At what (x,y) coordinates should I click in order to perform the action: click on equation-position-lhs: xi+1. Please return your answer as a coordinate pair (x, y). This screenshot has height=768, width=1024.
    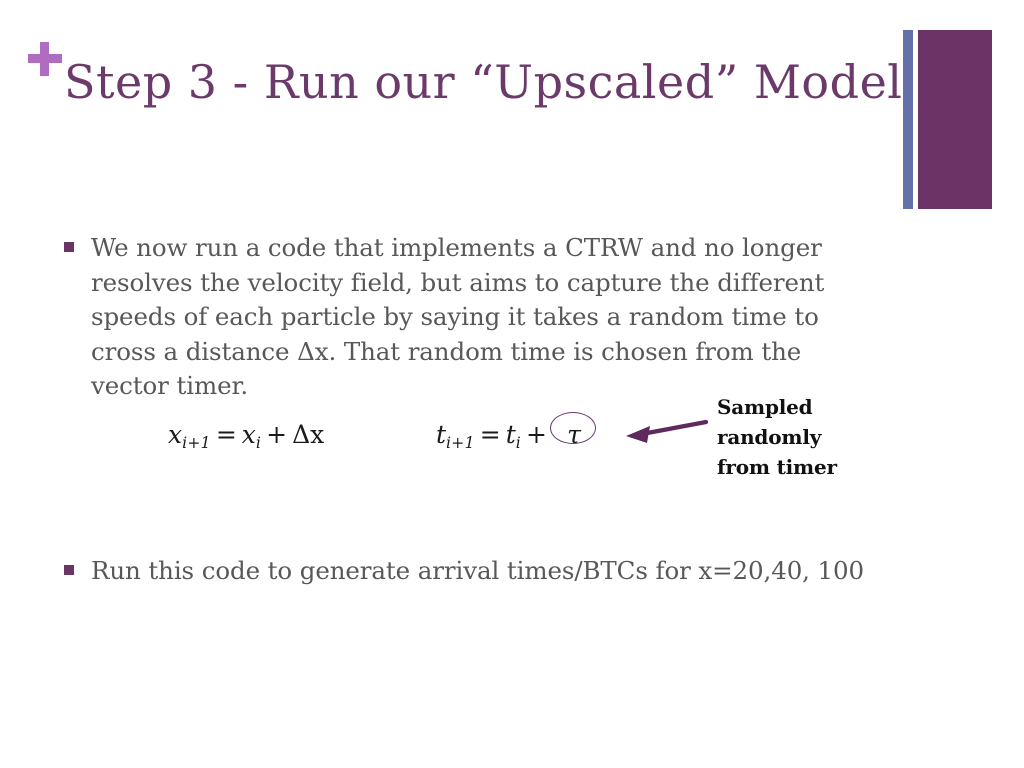
    Looking at the image, I should click on (189, 436).